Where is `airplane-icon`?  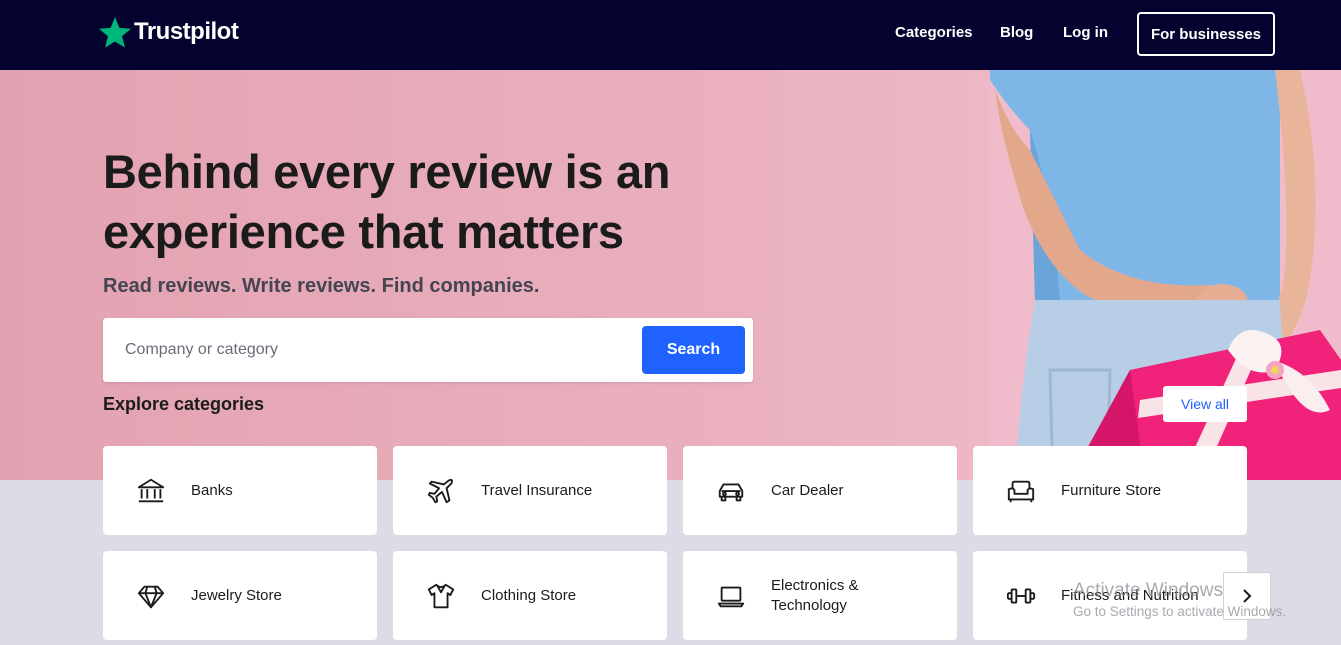 airplane-icon is located at coordinates (441, 491).